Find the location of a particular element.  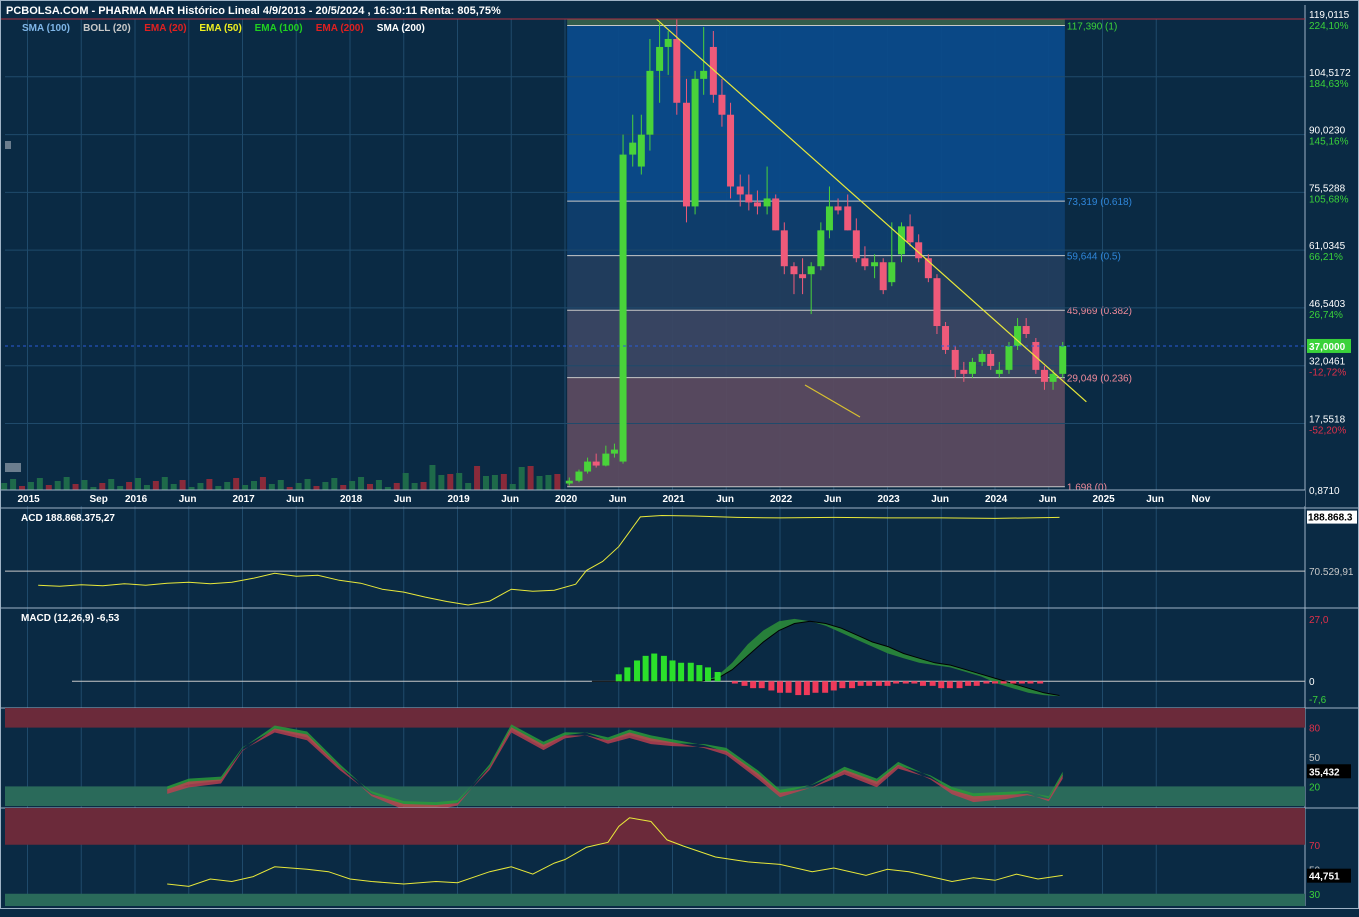

sto-overbought-zone is located at coordinates (655, 718).